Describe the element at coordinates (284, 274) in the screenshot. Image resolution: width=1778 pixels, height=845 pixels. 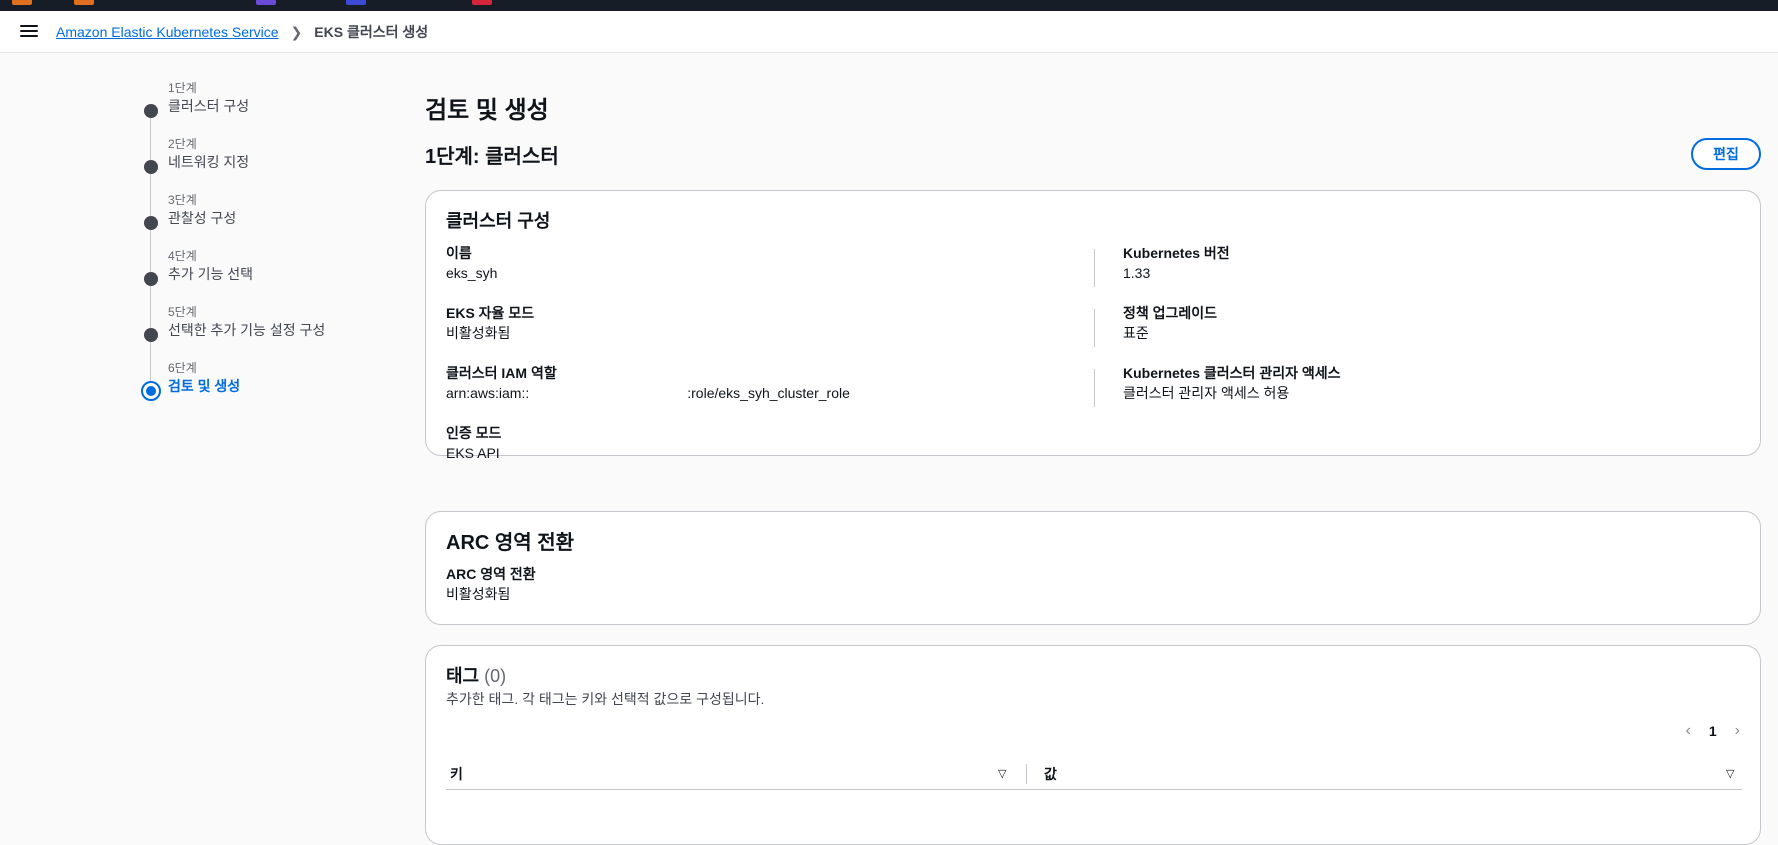
I see `step-label: 추가 기능 선택` at that location.